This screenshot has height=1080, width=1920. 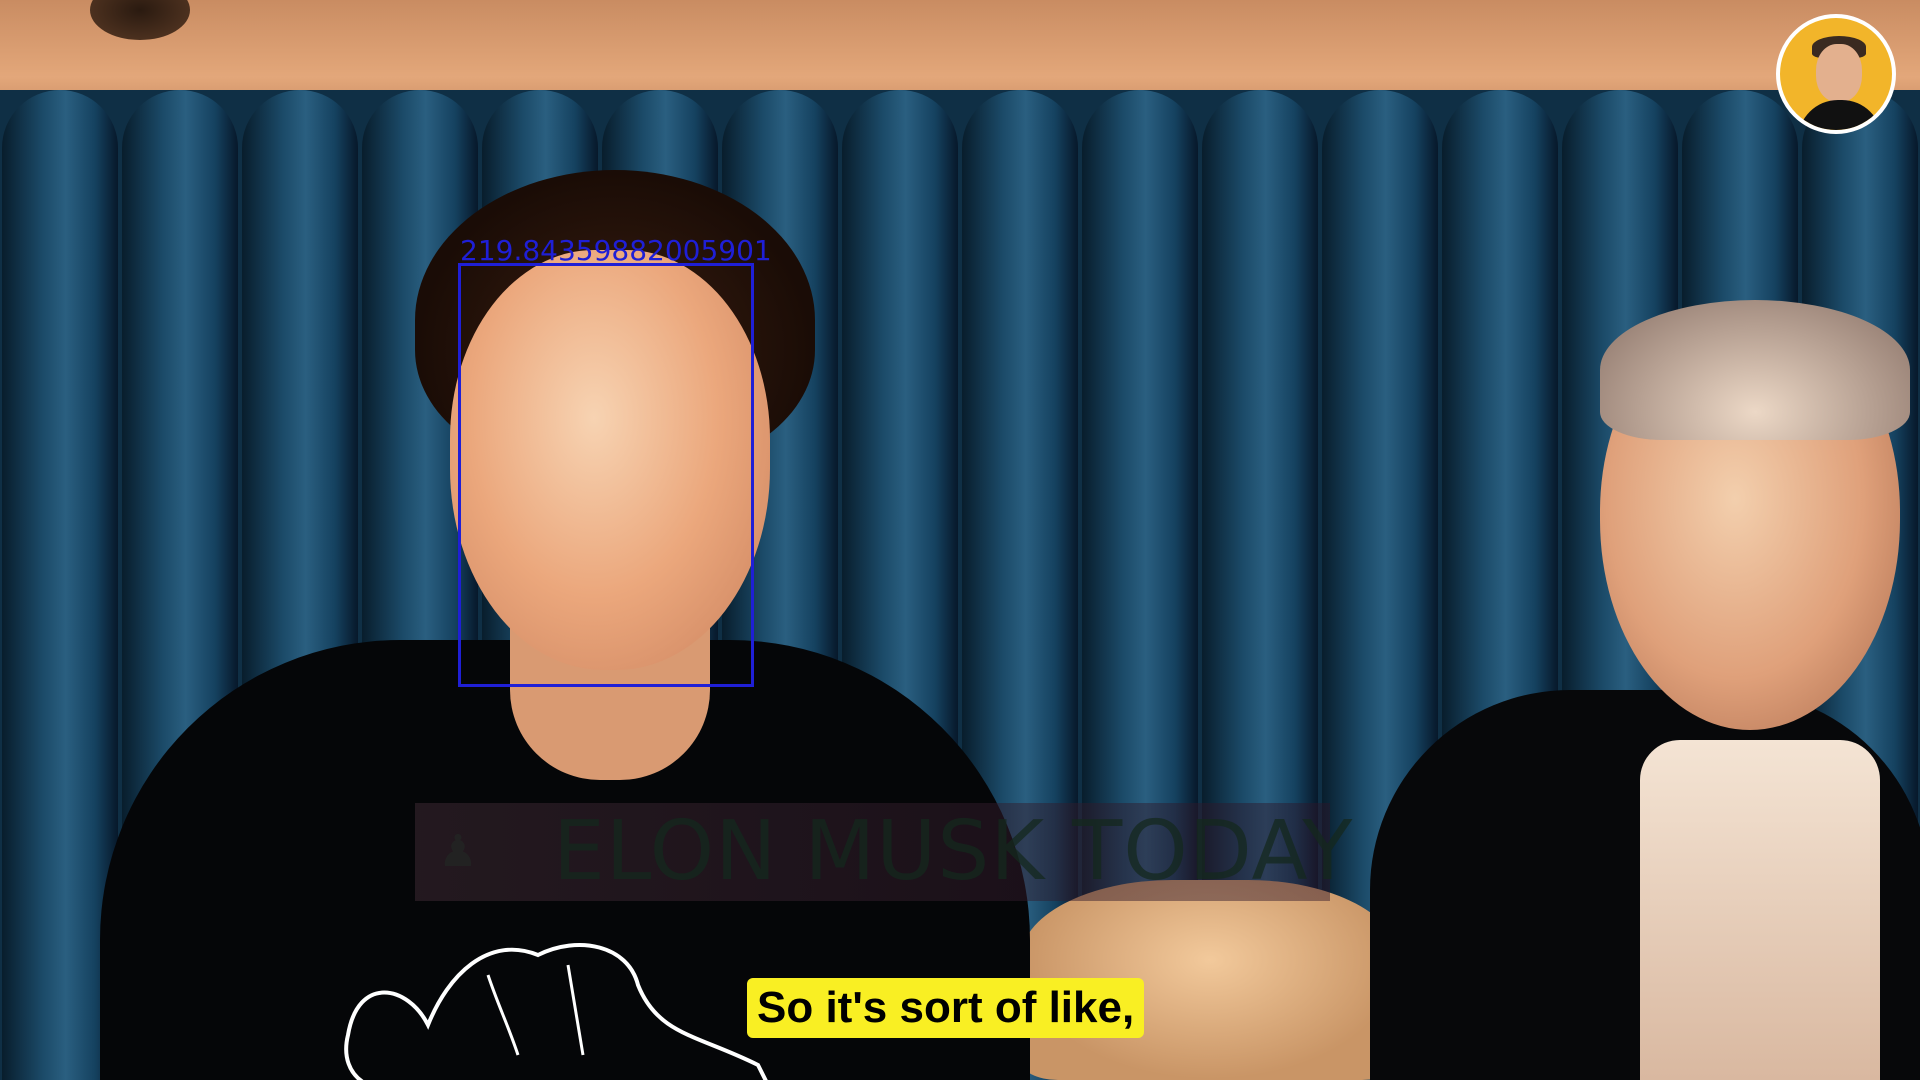 What do you see at coordinates (946, 1008) in the screenshot?
I see `subtitle-caption: So it's sort of like,` at bounding box center [946, 1008].